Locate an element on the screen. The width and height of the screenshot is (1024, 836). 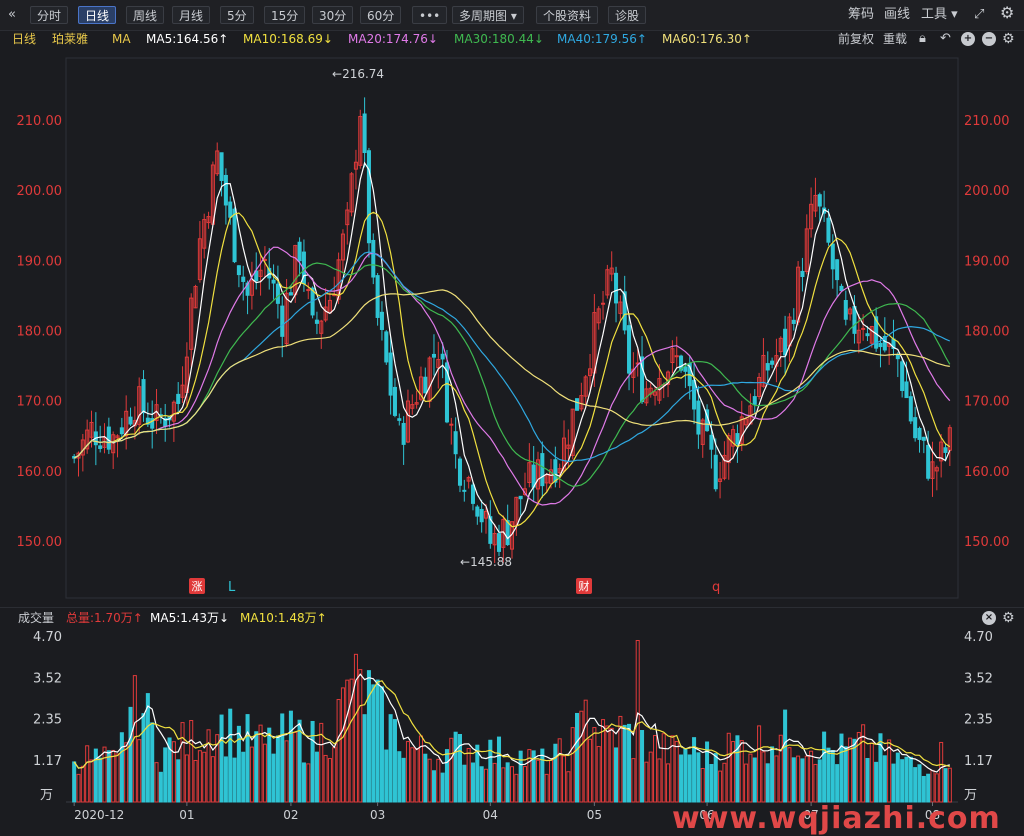
tab-15min: 15分 is located at coordinates (285, 15).